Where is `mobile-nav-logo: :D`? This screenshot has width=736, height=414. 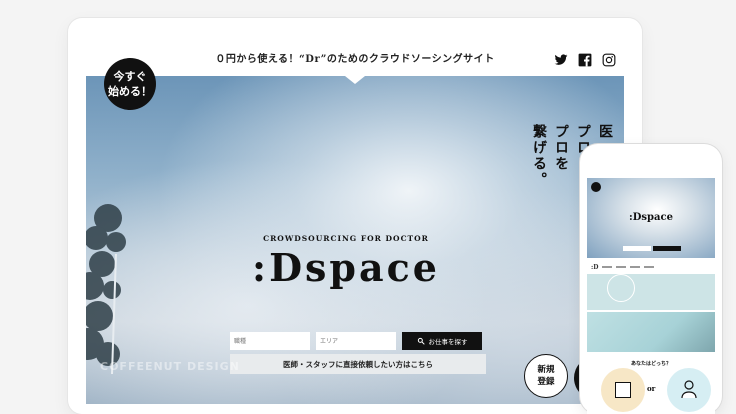 mobile-nav-logo: :D is located at coordinates (595, 267).